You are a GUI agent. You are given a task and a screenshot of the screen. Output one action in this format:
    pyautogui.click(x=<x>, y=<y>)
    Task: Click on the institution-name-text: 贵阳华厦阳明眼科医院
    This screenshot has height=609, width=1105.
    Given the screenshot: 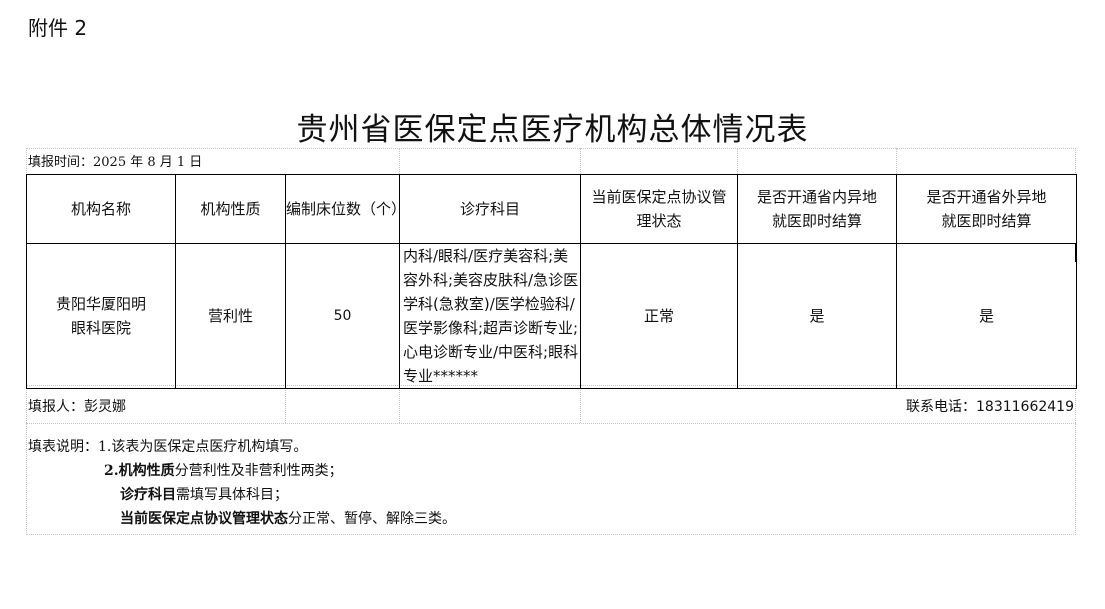 What is the action you would take?
    pyautogui.click(x=100, y=316)
    